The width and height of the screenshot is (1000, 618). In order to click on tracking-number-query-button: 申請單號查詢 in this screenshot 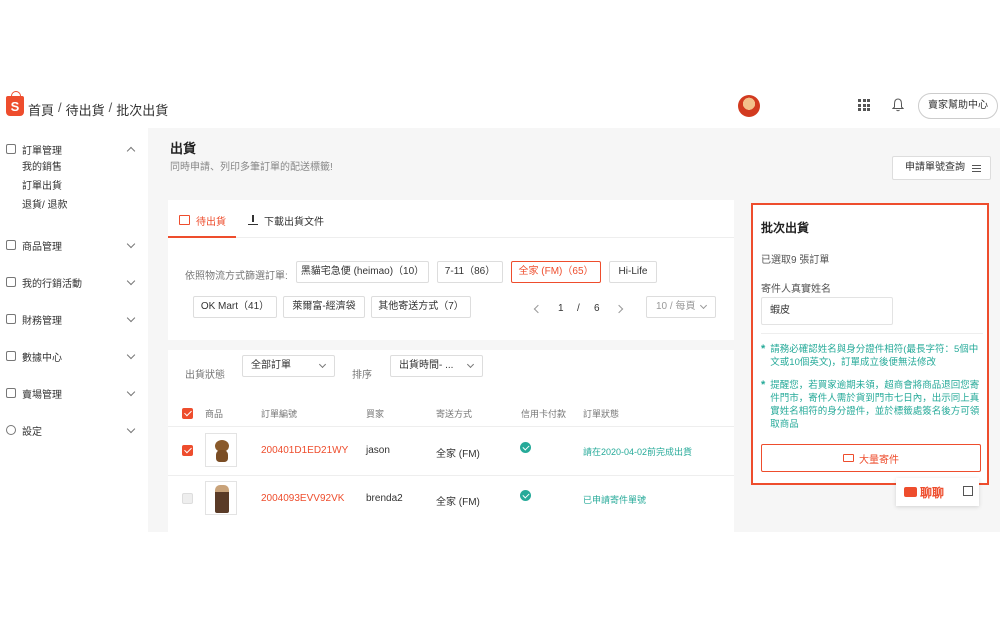, I will do `click(941, 168)`.